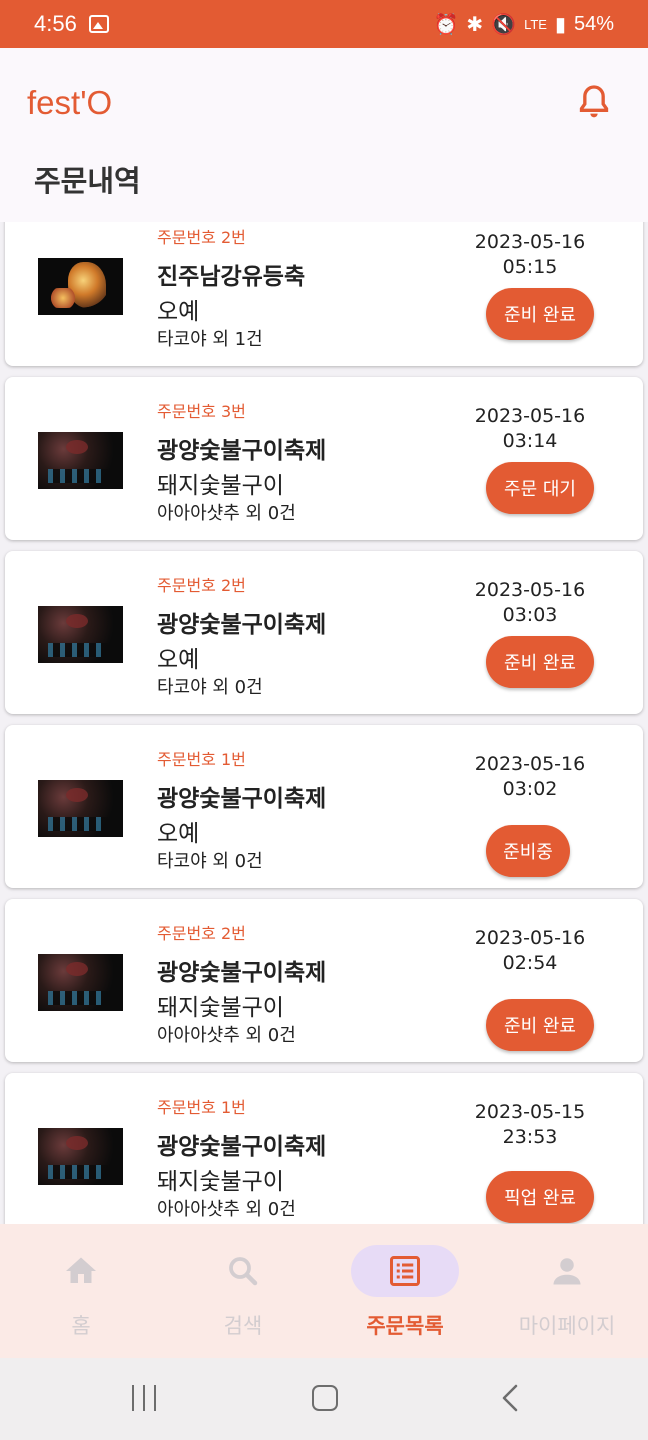  I want to click on nav-order-list: 주문목록, so click(405, 1291).